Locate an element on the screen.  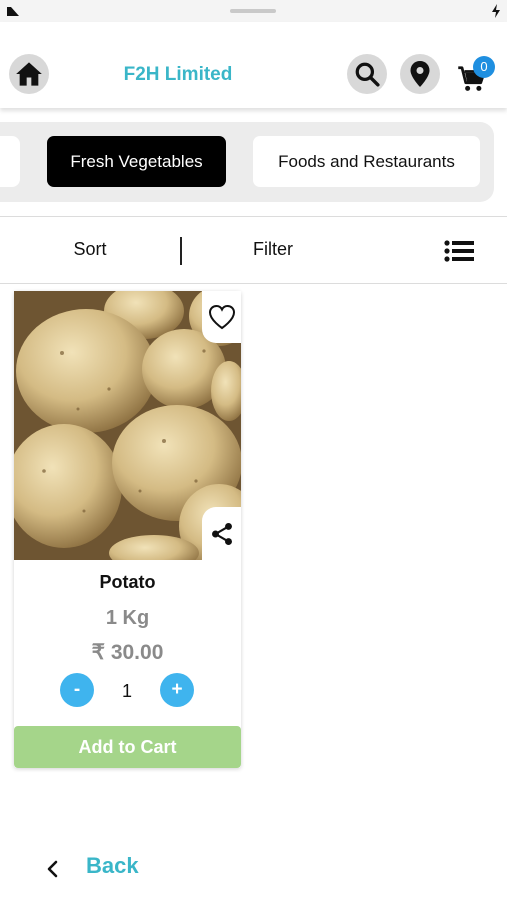
category-chip-fresh-vegetables: Fresh Vegetables is located at coordinates (136, 161).